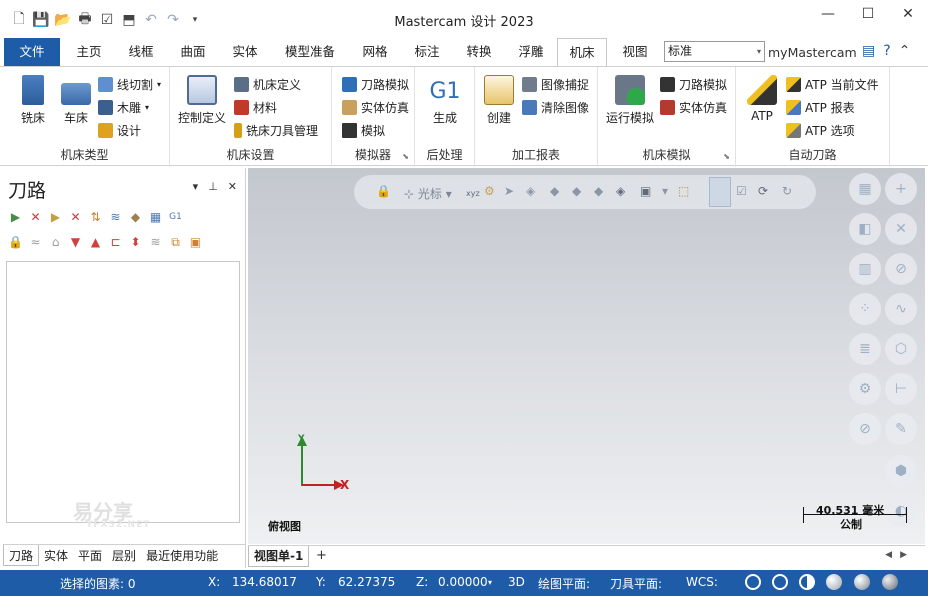  I want to click on autocursor-dropdown: ⊹ 光标 ▾, so click(428, 193).